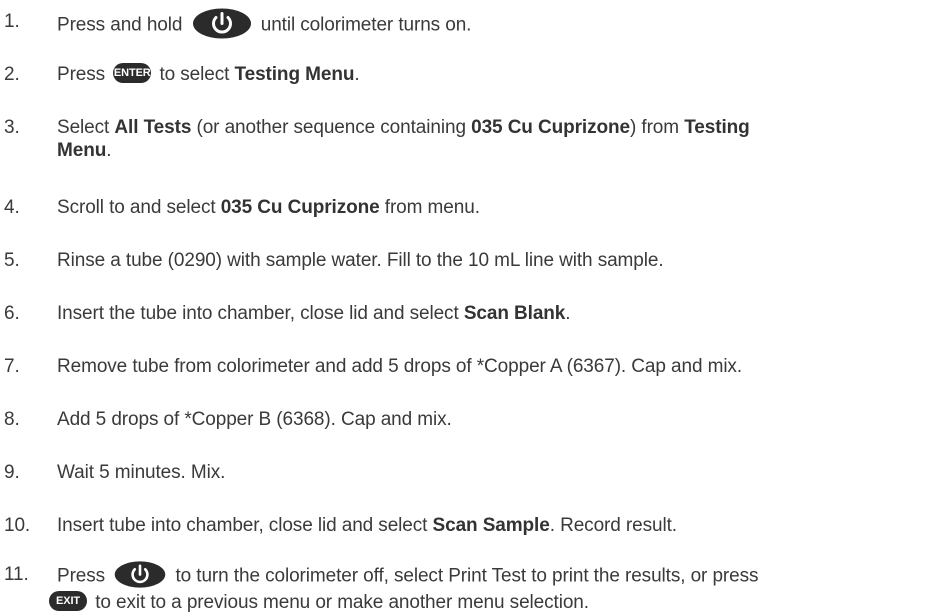 Image resolution: width=947 pixels, height=615 pixels. Describe the element at coordinates (153, 127) in the screenshot. I see `step-text-bold: All Tests` at that location.